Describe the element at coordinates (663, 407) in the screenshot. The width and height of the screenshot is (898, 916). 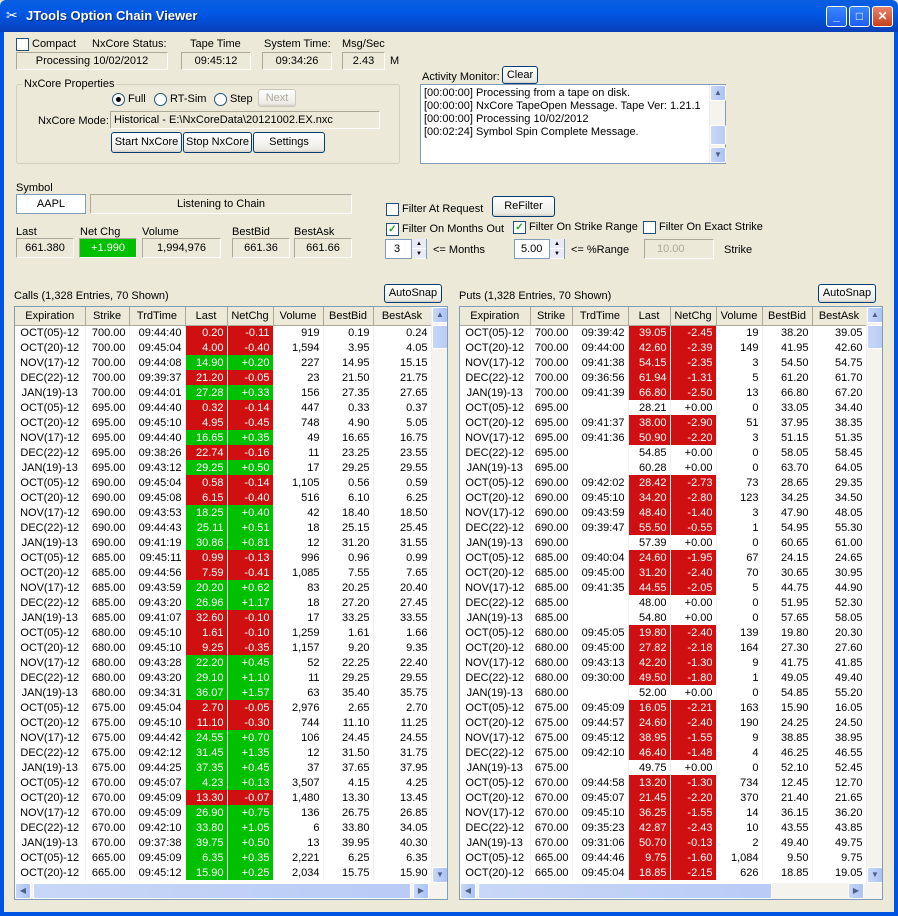
I see `table-row: OCT(05)-12 695.00 28.21 +0.00 0 33.05 34.40` at that location.